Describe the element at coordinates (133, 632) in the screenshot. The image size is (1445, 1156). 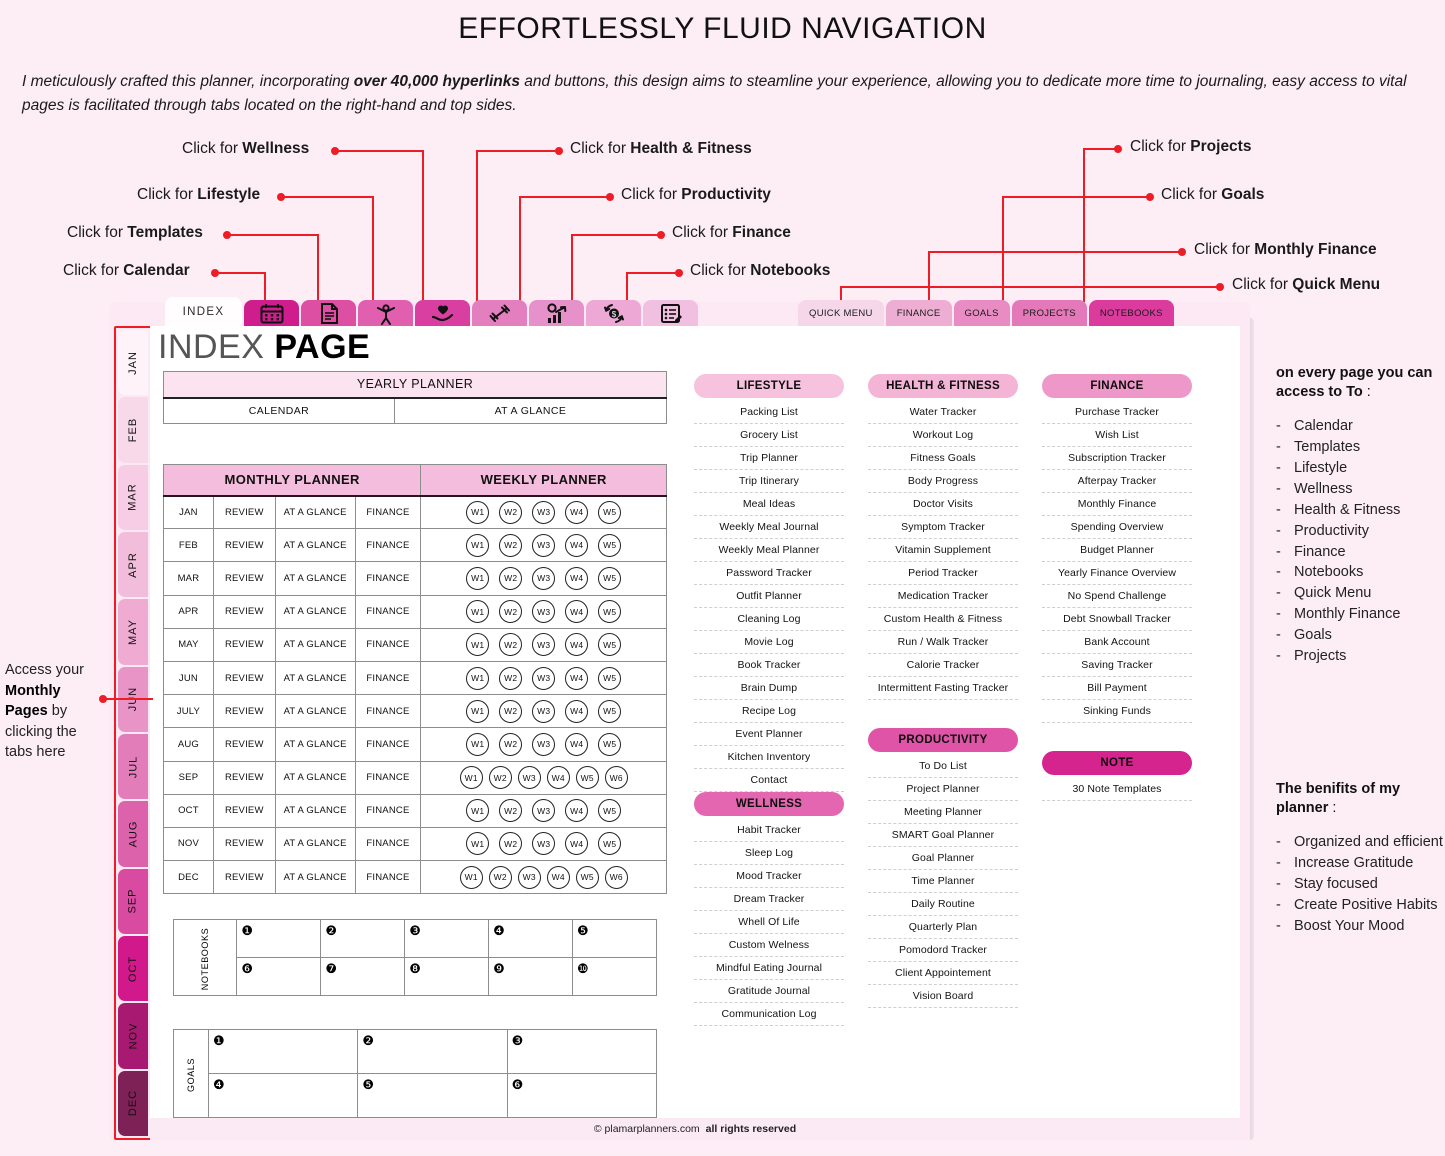
I see `month-tab-may: MAY` at that location.